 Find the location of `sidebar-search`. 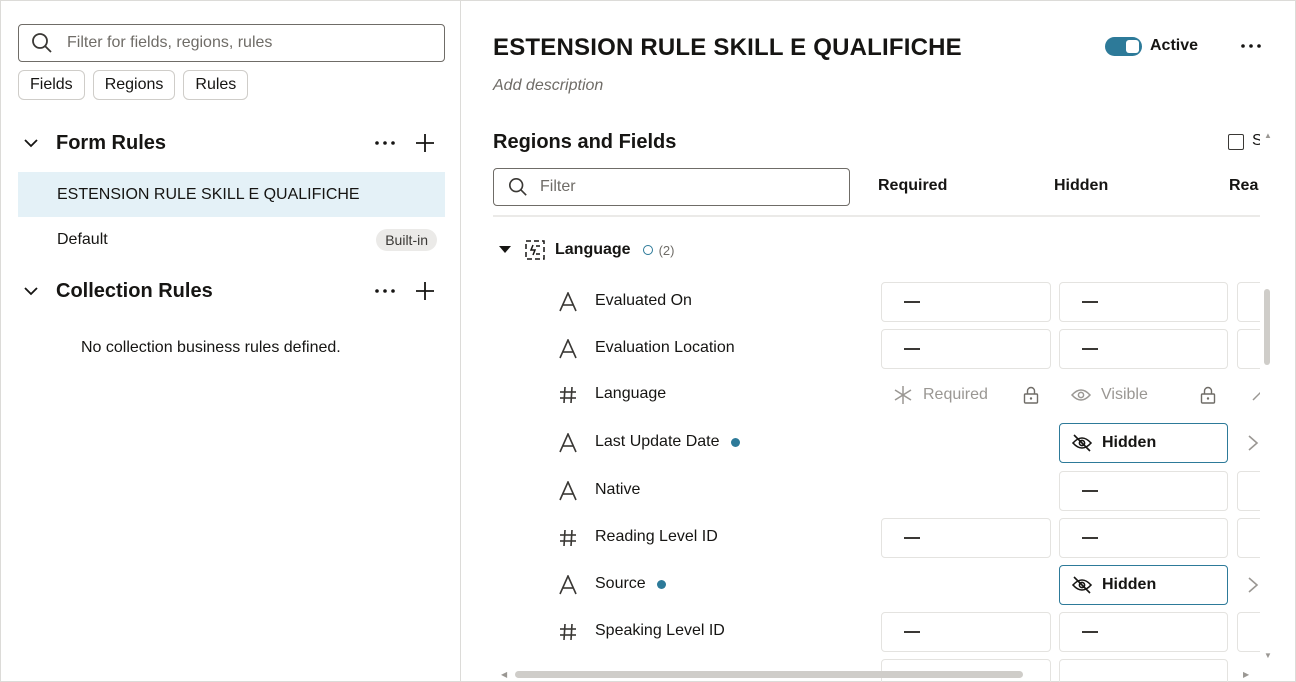

sidebar-search is located at coordinates (231, 43).